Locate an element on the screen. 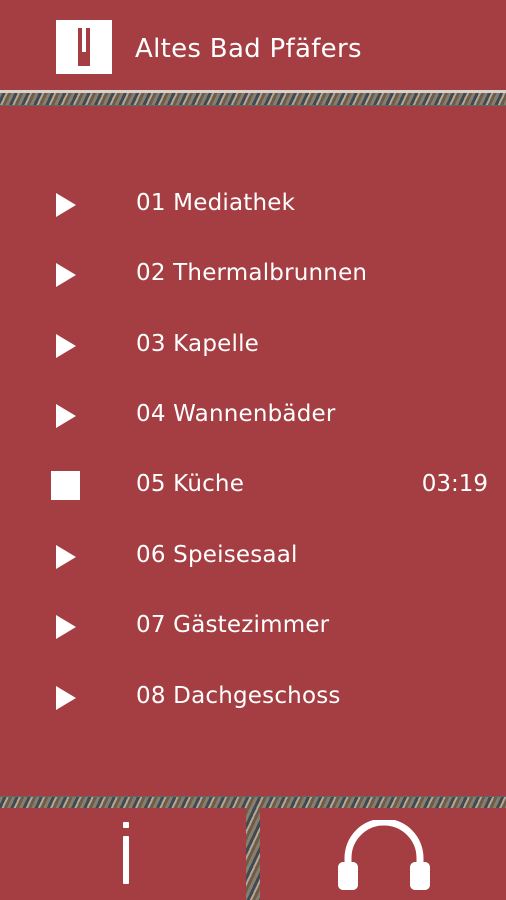  track-item: 01 Mediathek is located at coordinates (253, 205).